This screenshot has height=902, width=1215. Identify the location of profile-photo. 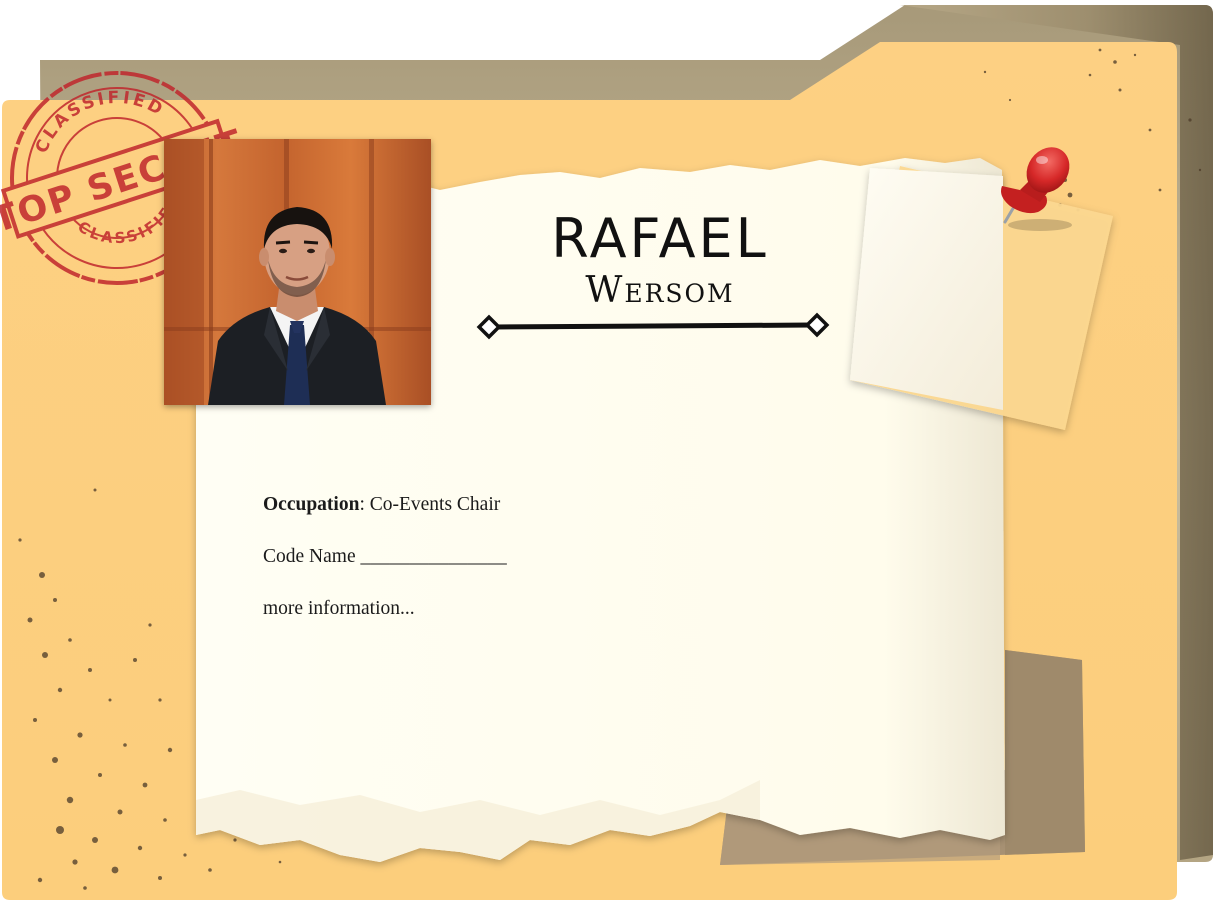
(297, 272).